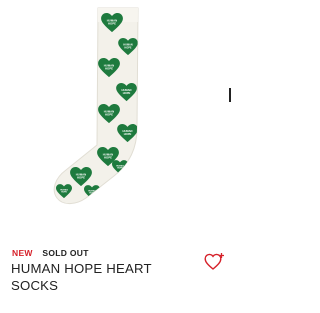 Image resolution: width=320 pixels, height=313 pixels. Describe the element at coordinates (35, 285) in the screenshot. I see `product-title-line-2: SOCKS` at that location.